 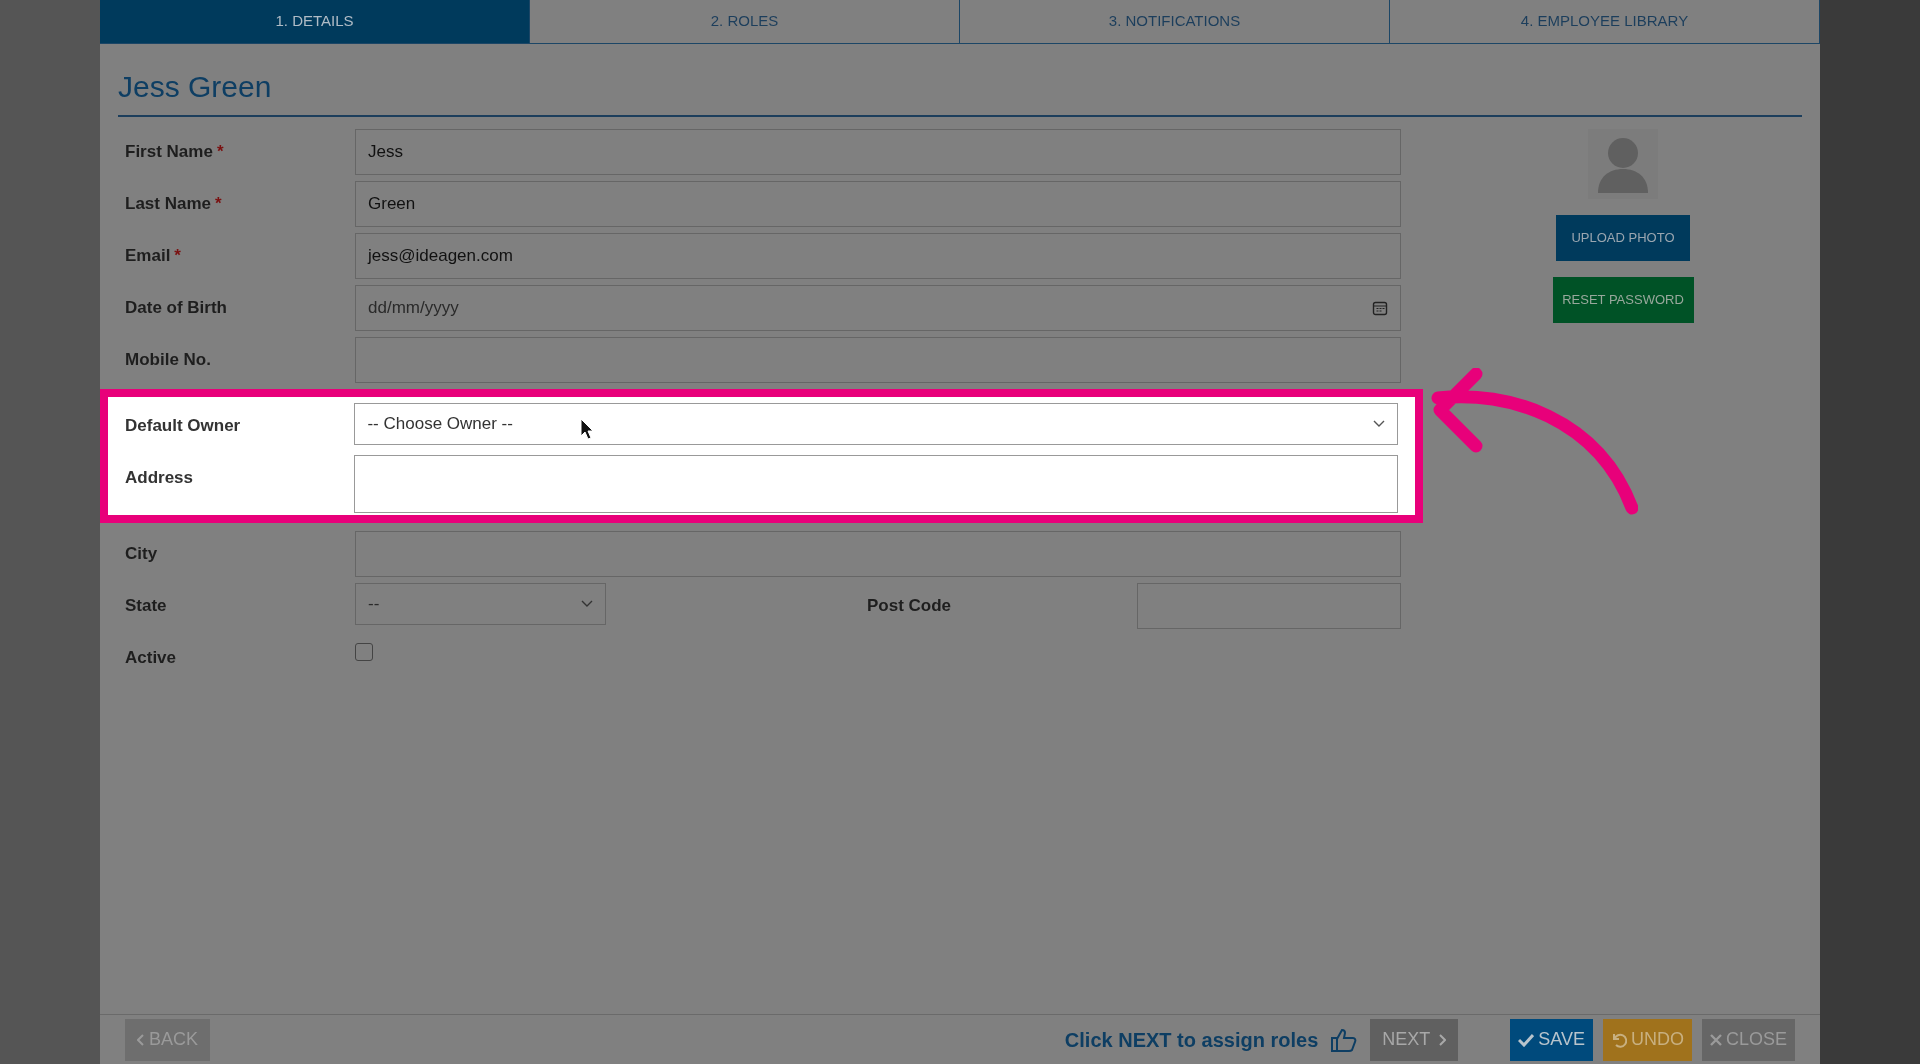 I want to click on field-label: Last Name, so click(x=168, y=204).